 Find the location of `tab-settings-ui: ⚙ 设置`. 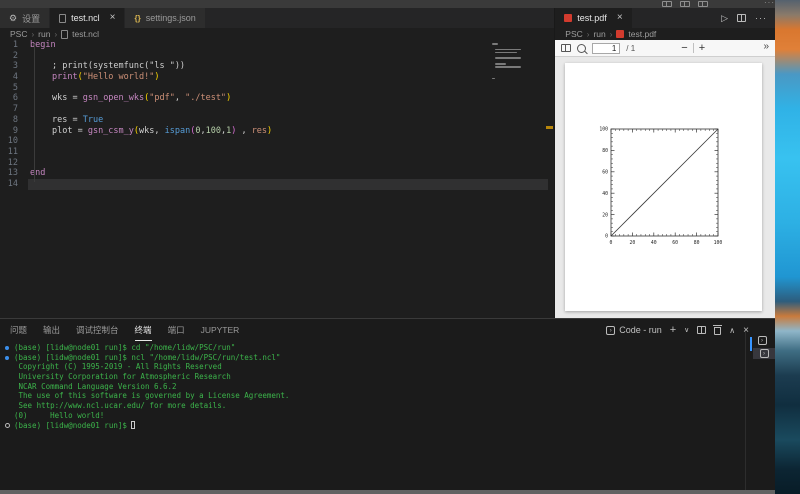

tab-settings-ui: ⚙ 设置 is located at coordinates (25, 18).